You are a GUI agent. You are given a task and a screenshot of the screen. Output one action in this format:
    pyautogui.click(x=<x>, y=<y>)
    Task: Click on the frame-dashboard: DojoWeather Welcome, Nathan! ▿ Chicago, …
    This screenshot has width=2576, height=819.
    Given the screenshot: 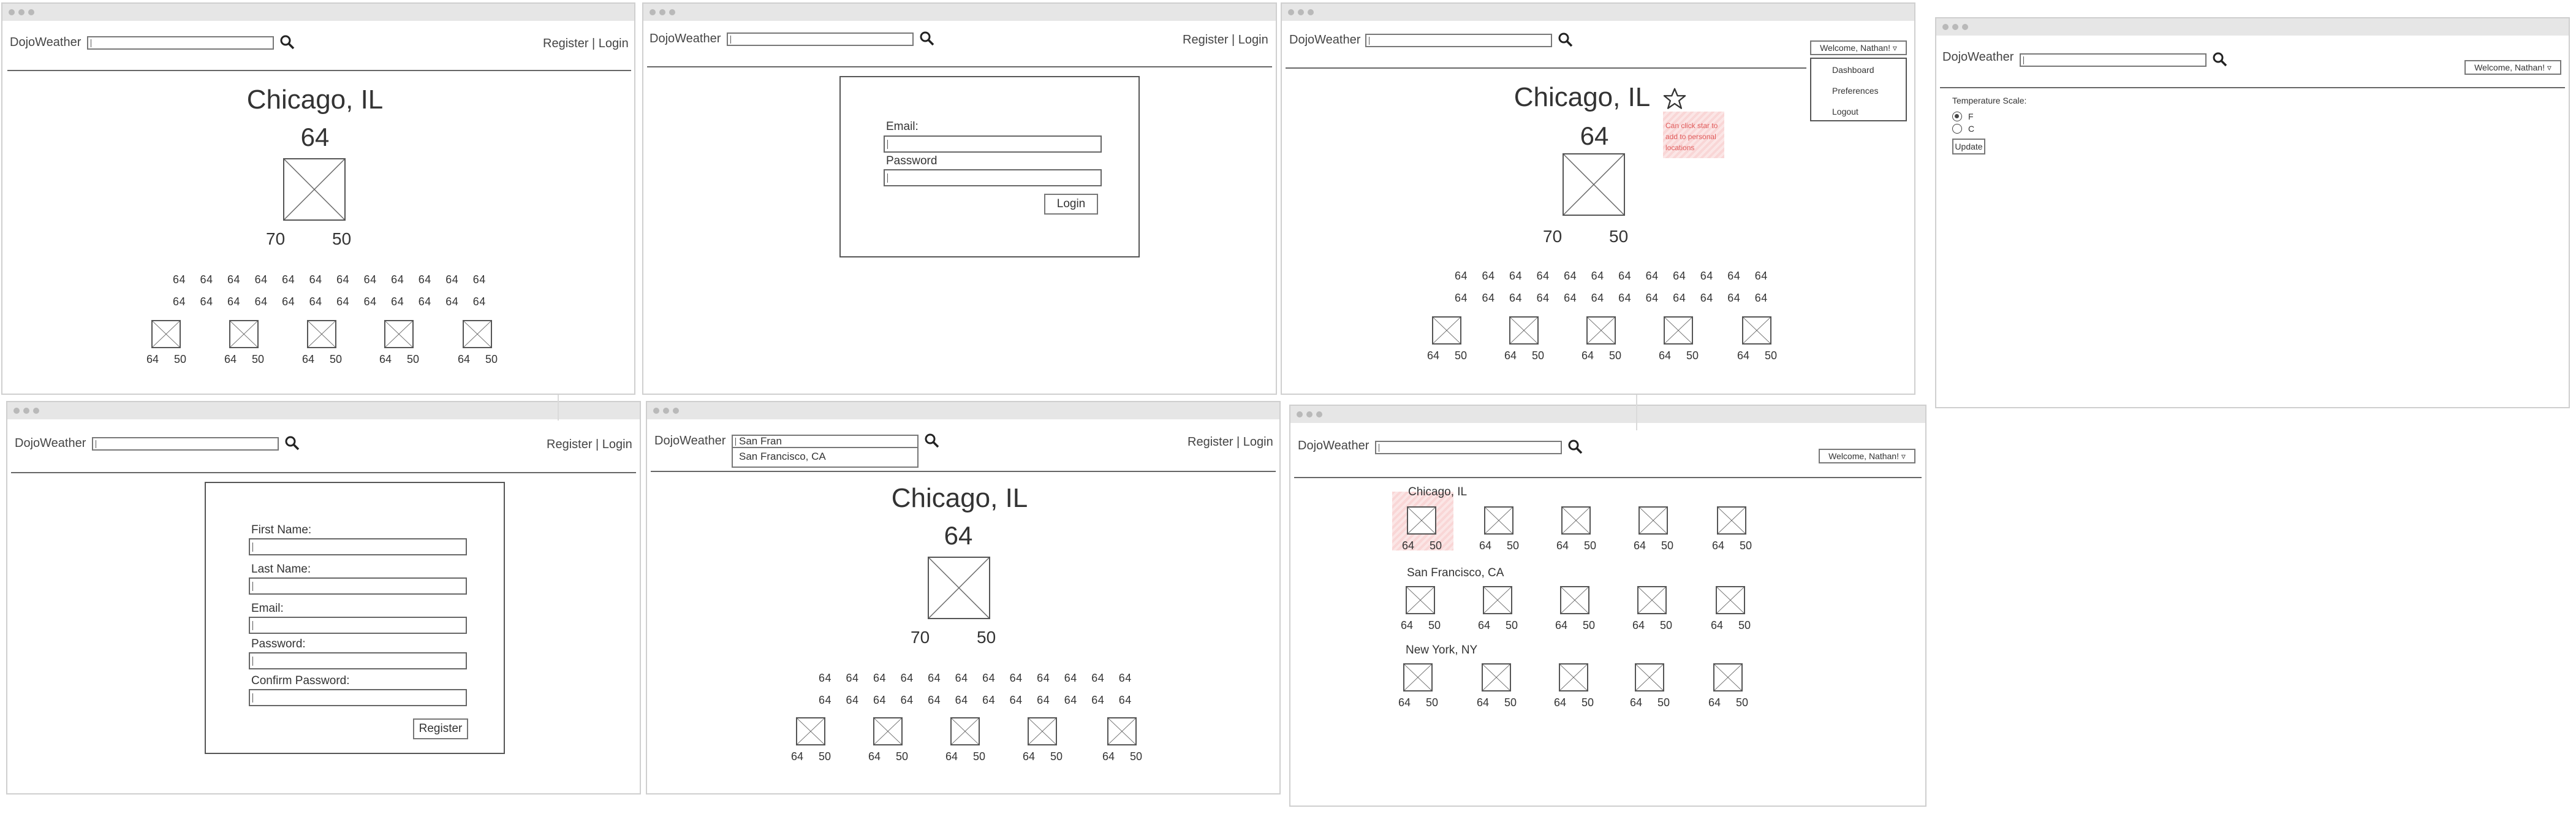 What is the action you would take?
    pyautogui.click(x=1607, y=606)
    